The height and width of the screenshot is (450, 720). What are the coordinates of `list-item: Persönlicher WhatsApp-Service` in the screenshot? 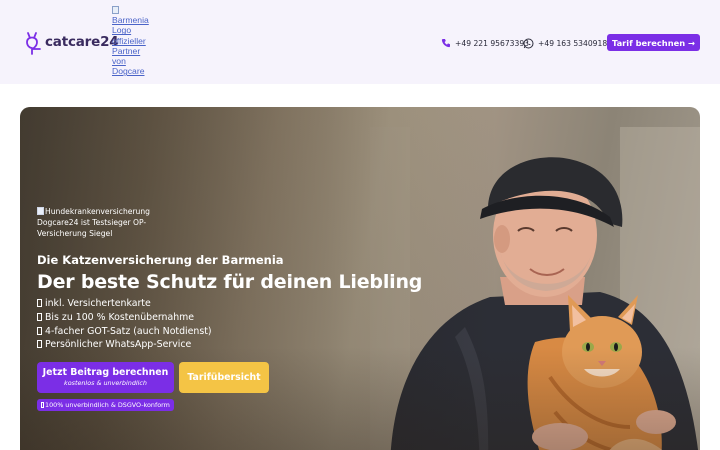 It's located at (124, 345).